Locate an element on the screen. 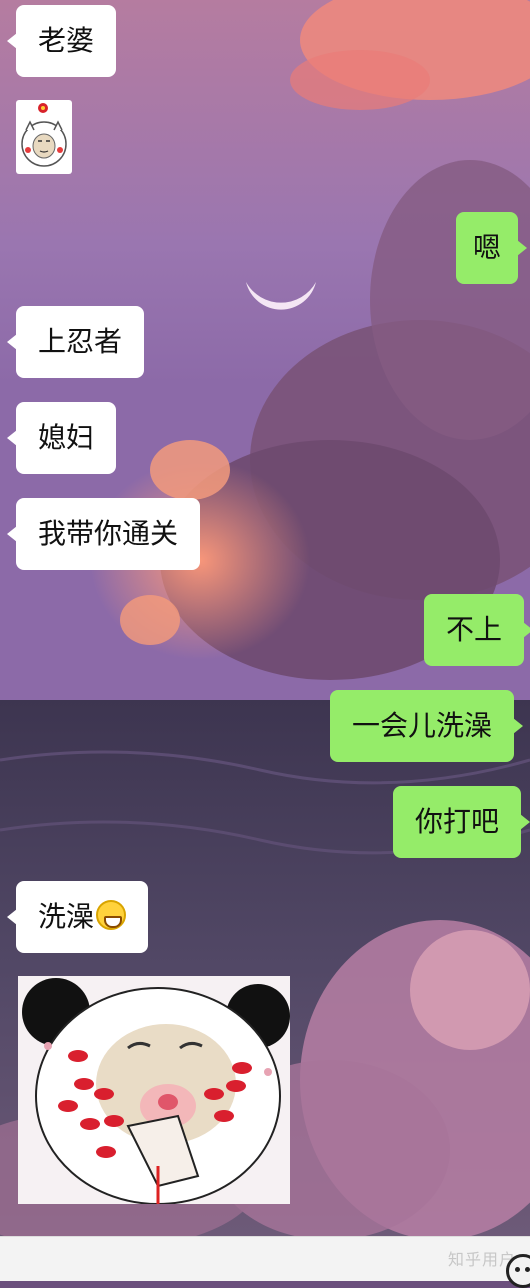 Image resolution: width=530 pixels, height=1288 pixels. meme-face-icon is located at coordinates (44, 135).